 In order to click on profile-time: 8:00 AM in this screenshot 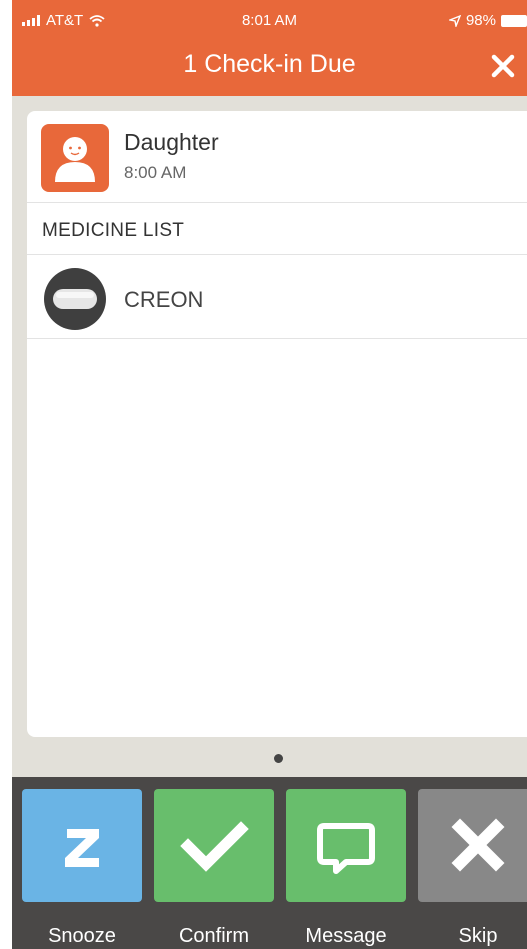, I will do `click(155, 172)`.